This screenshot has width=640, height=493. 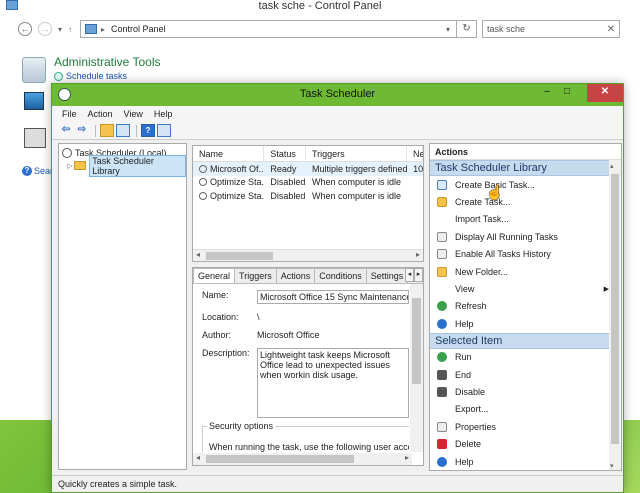 What do you see at coordinates (60, 29) in the screenshot?
I see `recent-dropdown-icon: ▾` at bounding box center [60, 29].